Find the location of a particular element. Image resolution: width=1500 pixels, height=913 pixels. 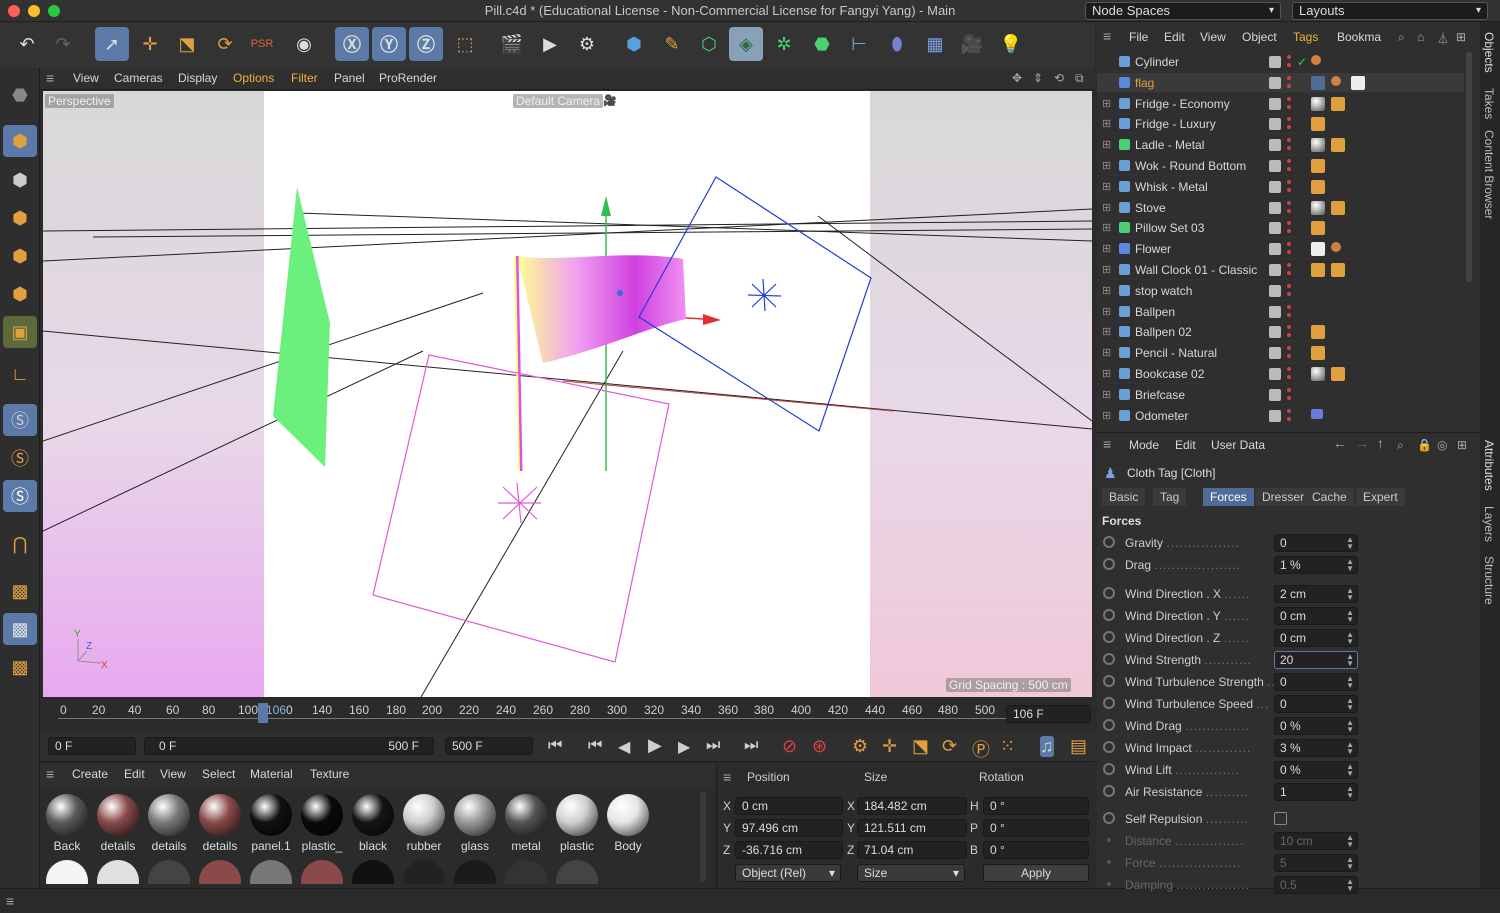

deformer-icon: ◈ is located at coordinates (746, 44).